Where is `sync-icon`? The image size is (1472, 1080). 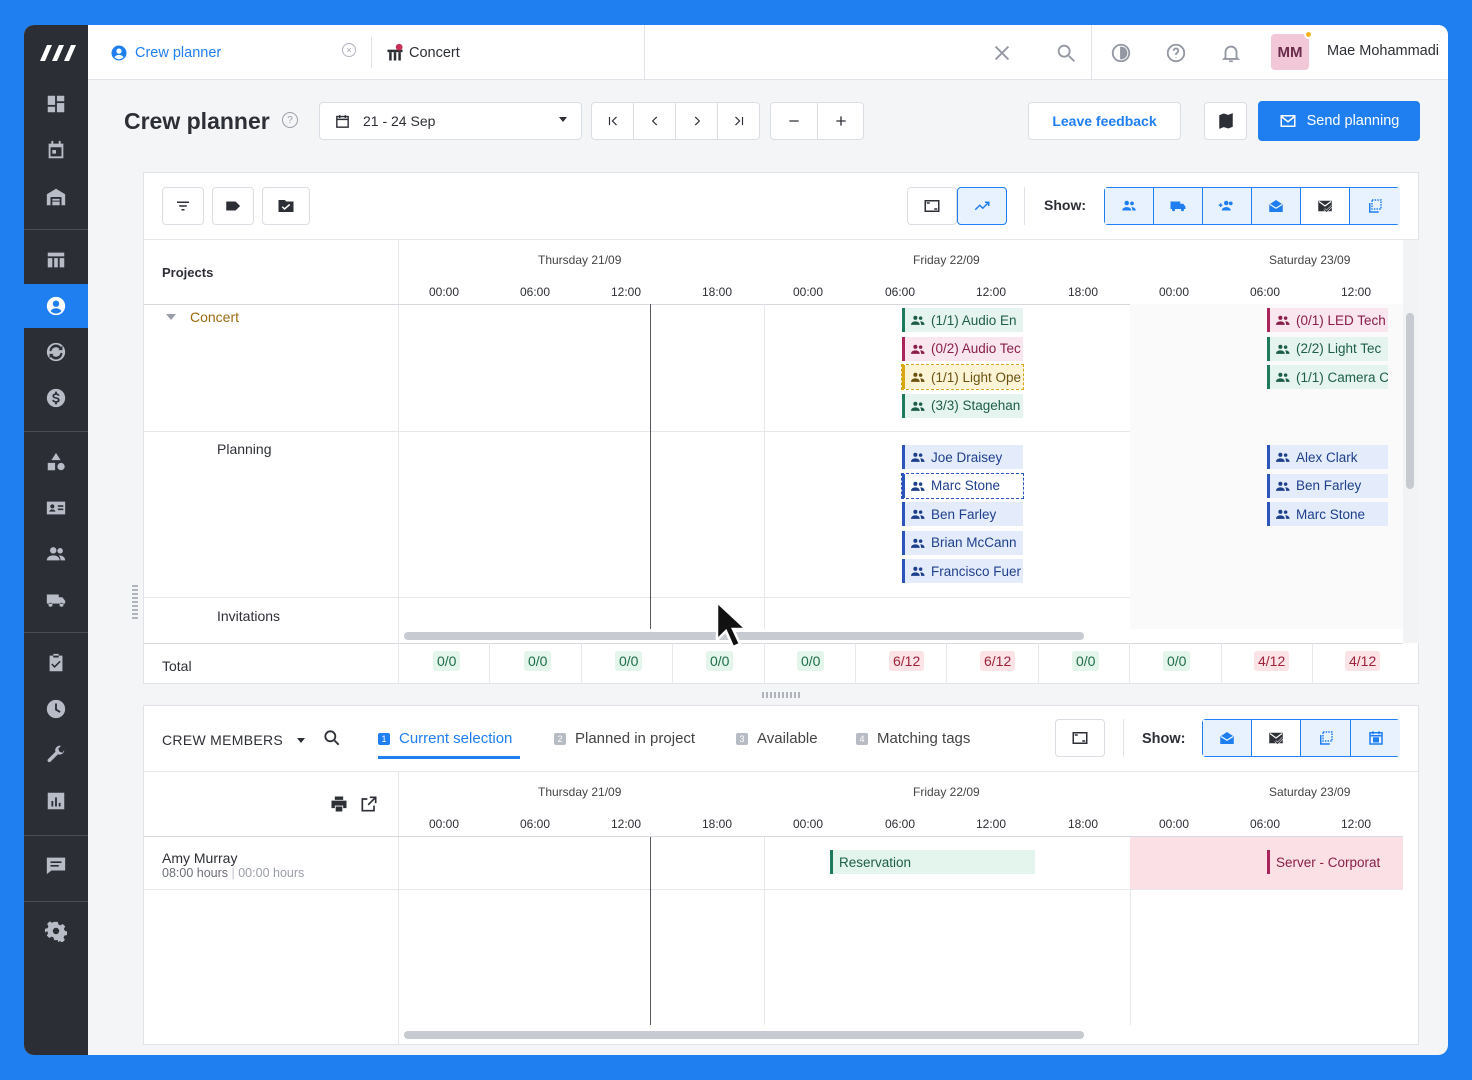
sync-icon is located at coordinates (56, 352).